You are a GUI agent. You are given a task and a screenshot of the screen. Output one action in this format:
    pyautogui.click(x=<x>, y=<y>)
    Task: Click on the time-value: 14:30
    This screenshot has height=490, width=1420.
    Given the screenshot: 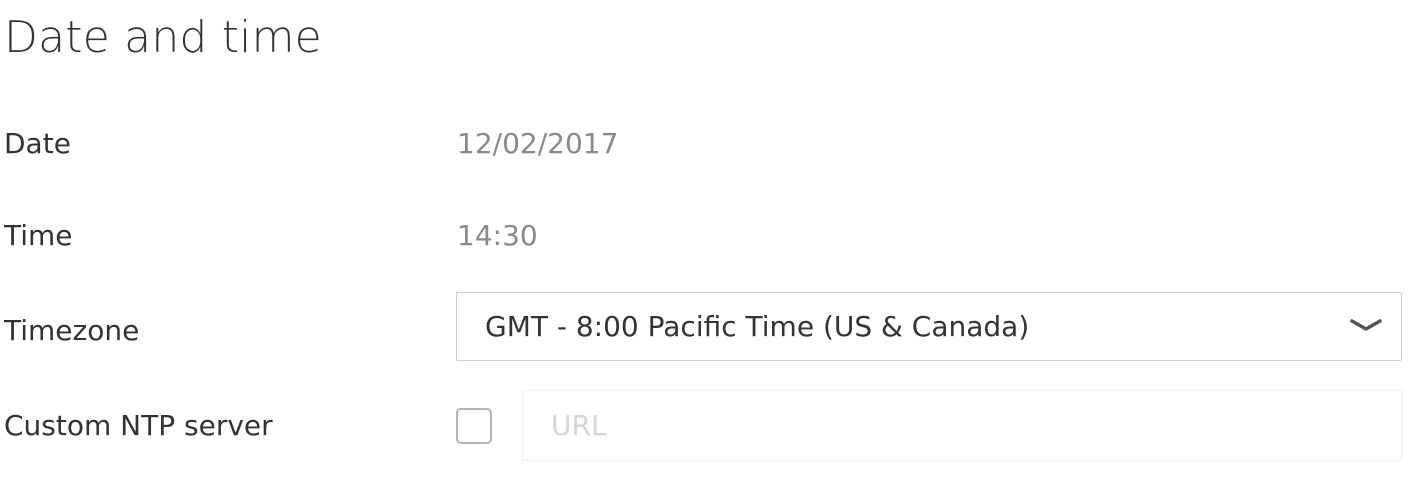 What is the action you would take?
    pyautogui.click(x=497, y=235)
    